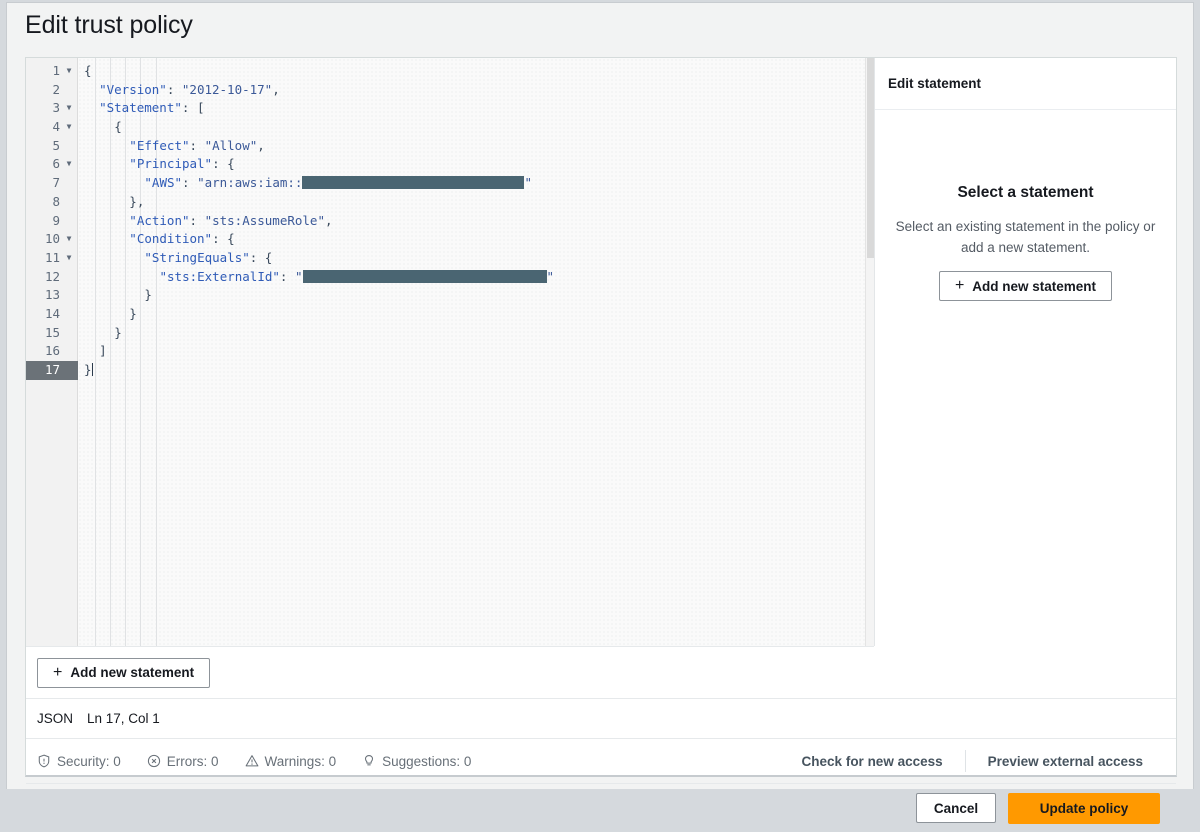 The width and height of the screenshot is (1200, 832). What do you see at coordinates (171, 164) in the screenshot?
I see `code-token: "Principal"` at bounding box center [171, 164].